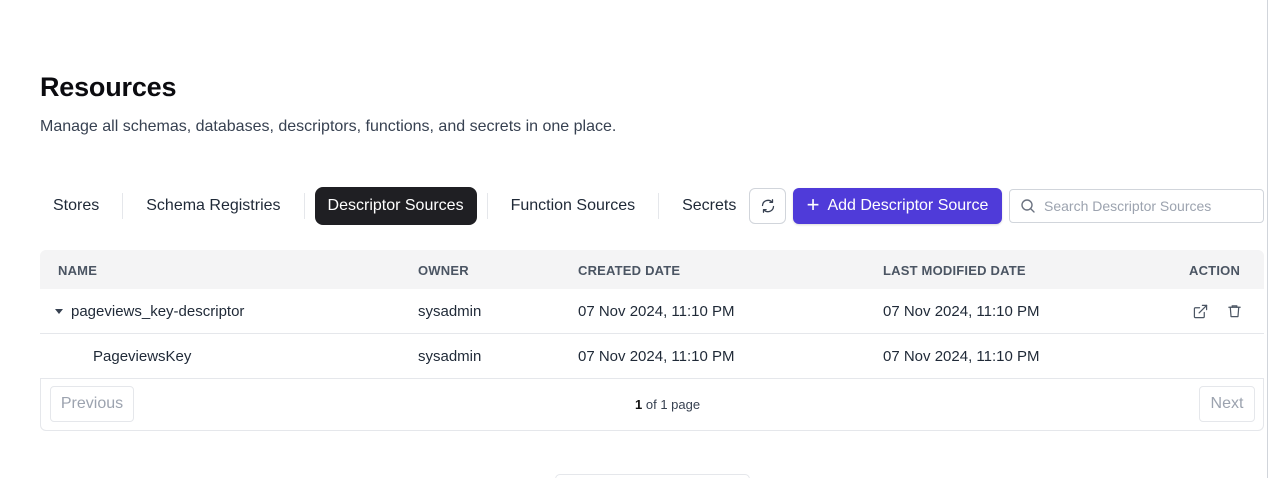  Describe the element at coordinates (1267, 239) in the screenshot. I see `window-edge` at that location.